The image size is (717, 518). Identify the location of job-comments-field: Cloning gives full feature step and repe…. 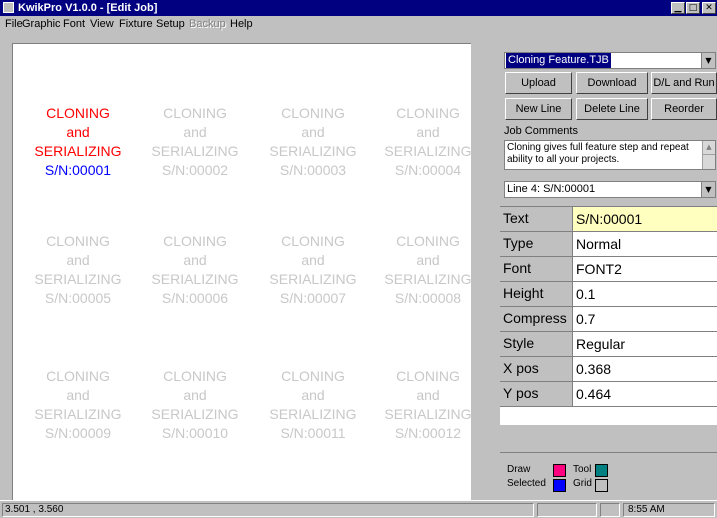
(610, 155).